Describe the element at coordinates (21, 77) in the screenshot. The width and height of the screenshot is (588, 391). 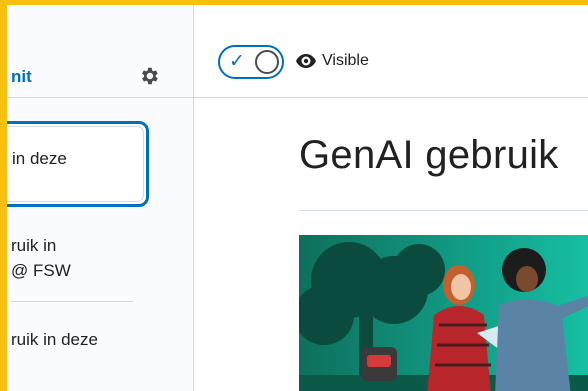
I see `edit-link: nit` at that location.